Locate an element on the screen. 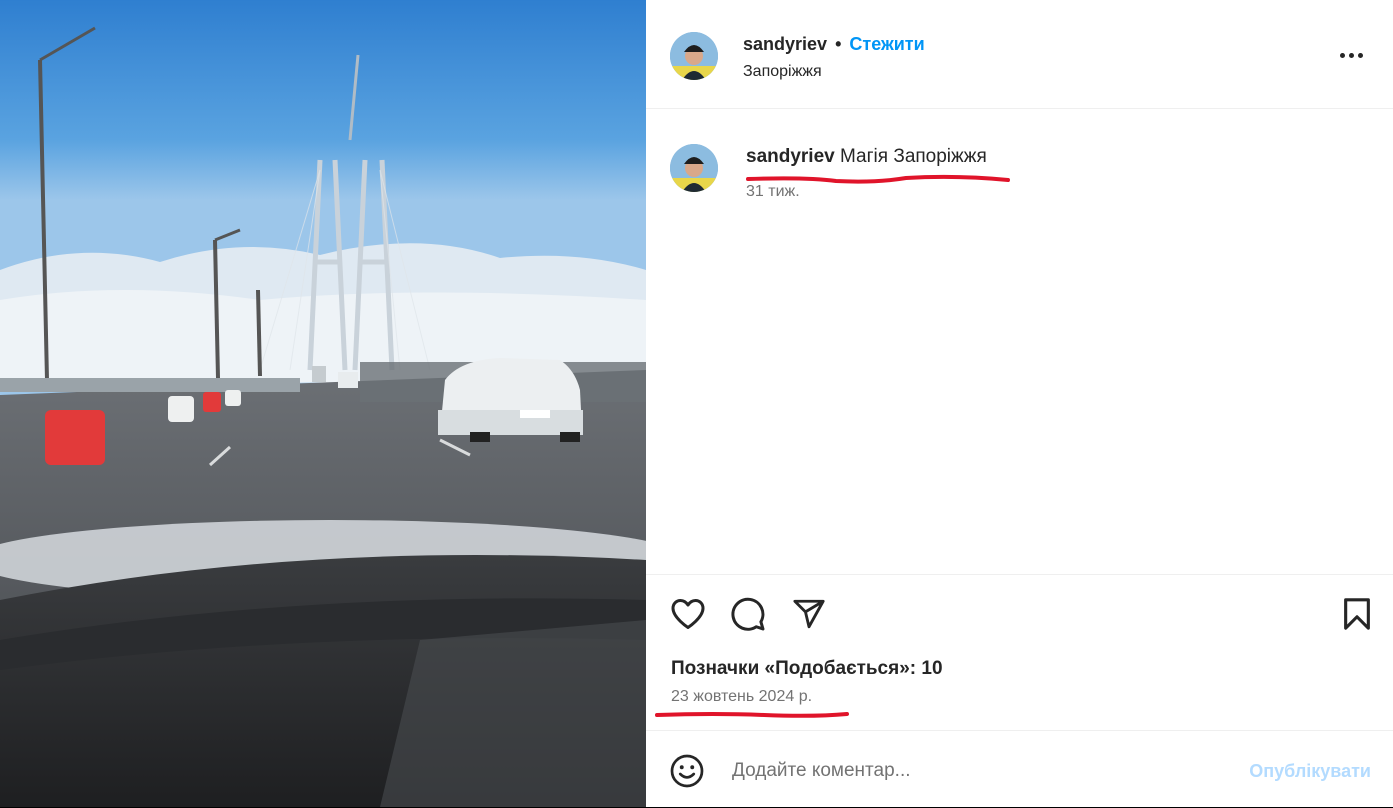  username-link: sandyriev is located at coordinates (785, 44).